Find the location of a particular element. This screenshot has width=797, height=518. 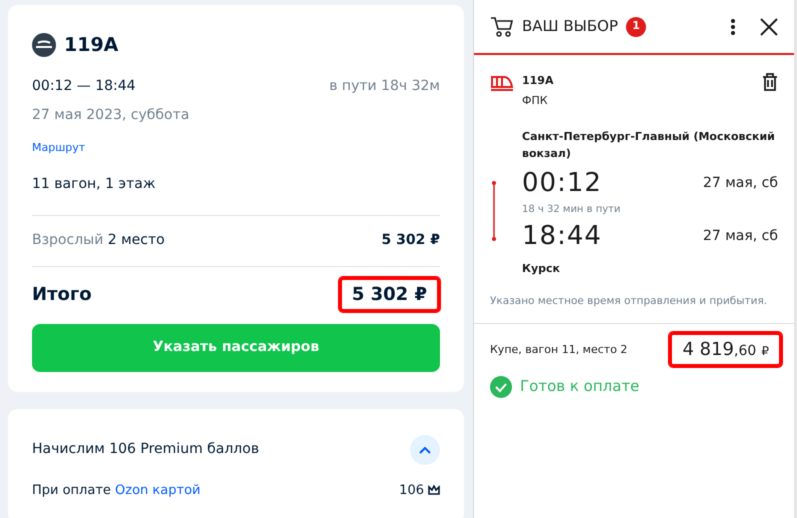

more-menu-icon is located at coordinates (733, 27).